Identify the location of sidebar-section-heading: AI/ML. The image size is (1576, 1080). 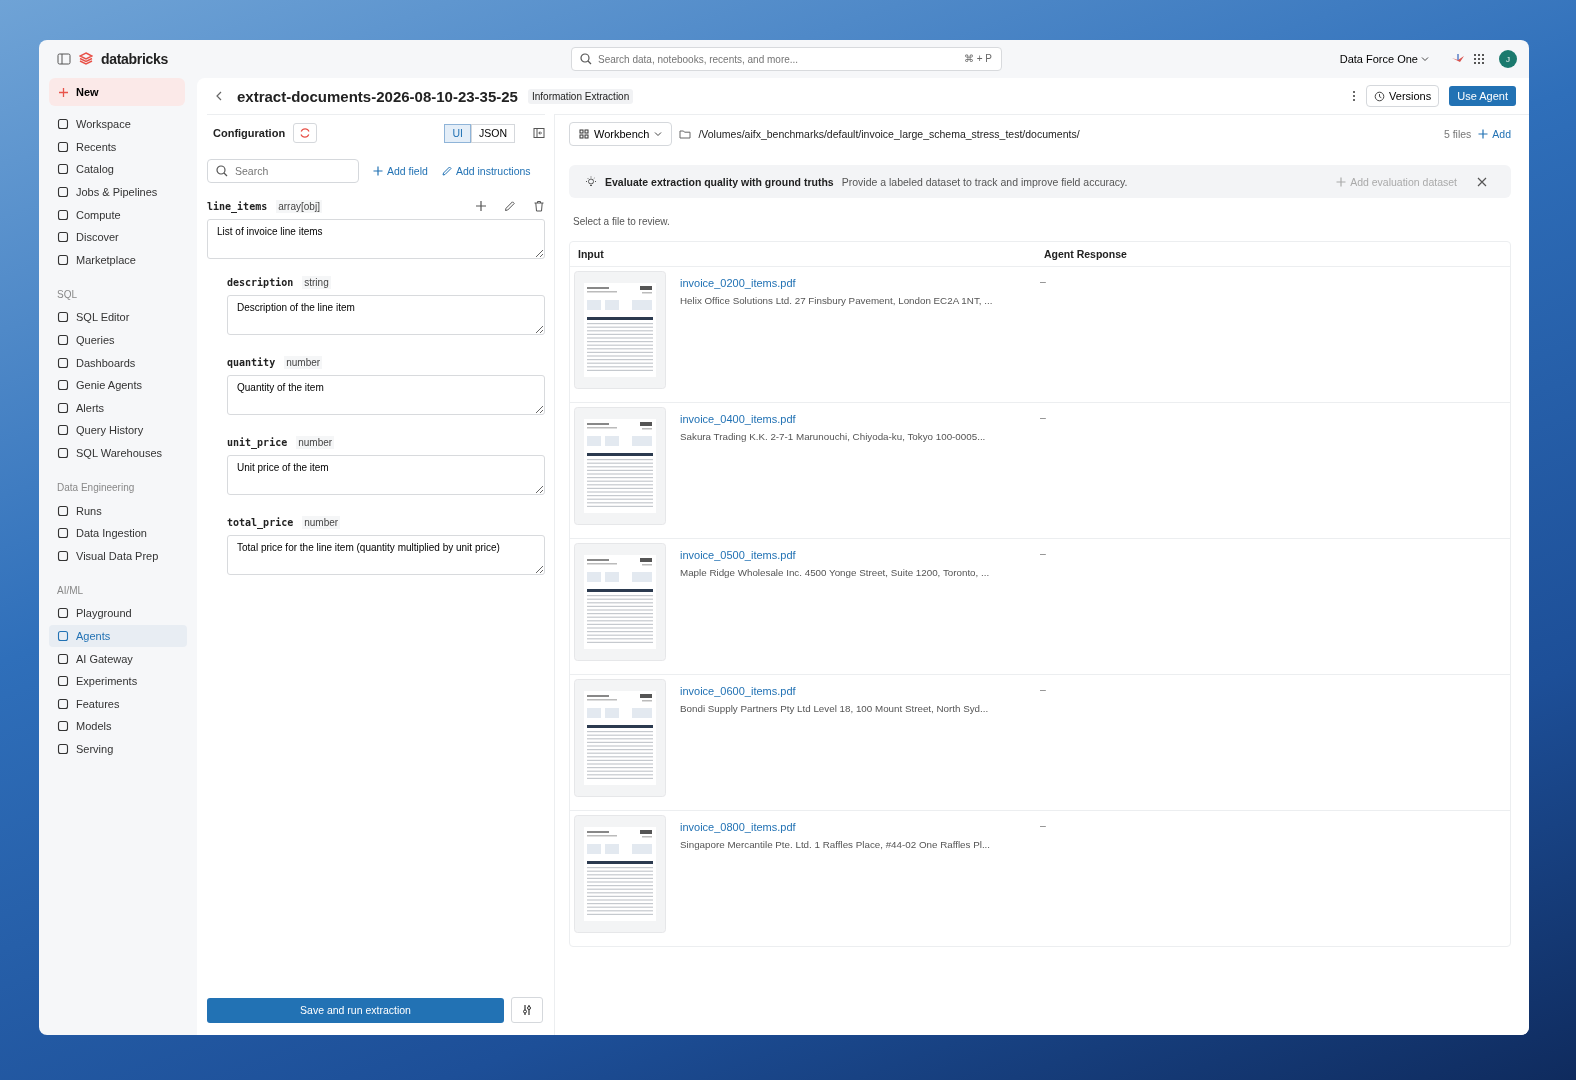
(70, 591).